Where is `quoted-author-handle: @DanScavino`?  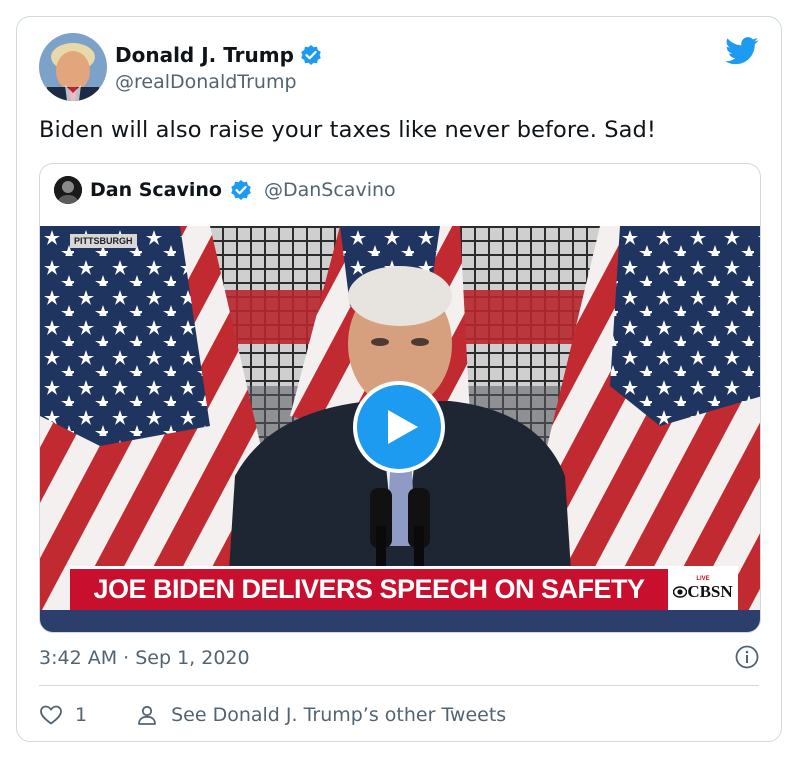
quoted-author-handle: @DanScavino is located at coordinates (329, 190).